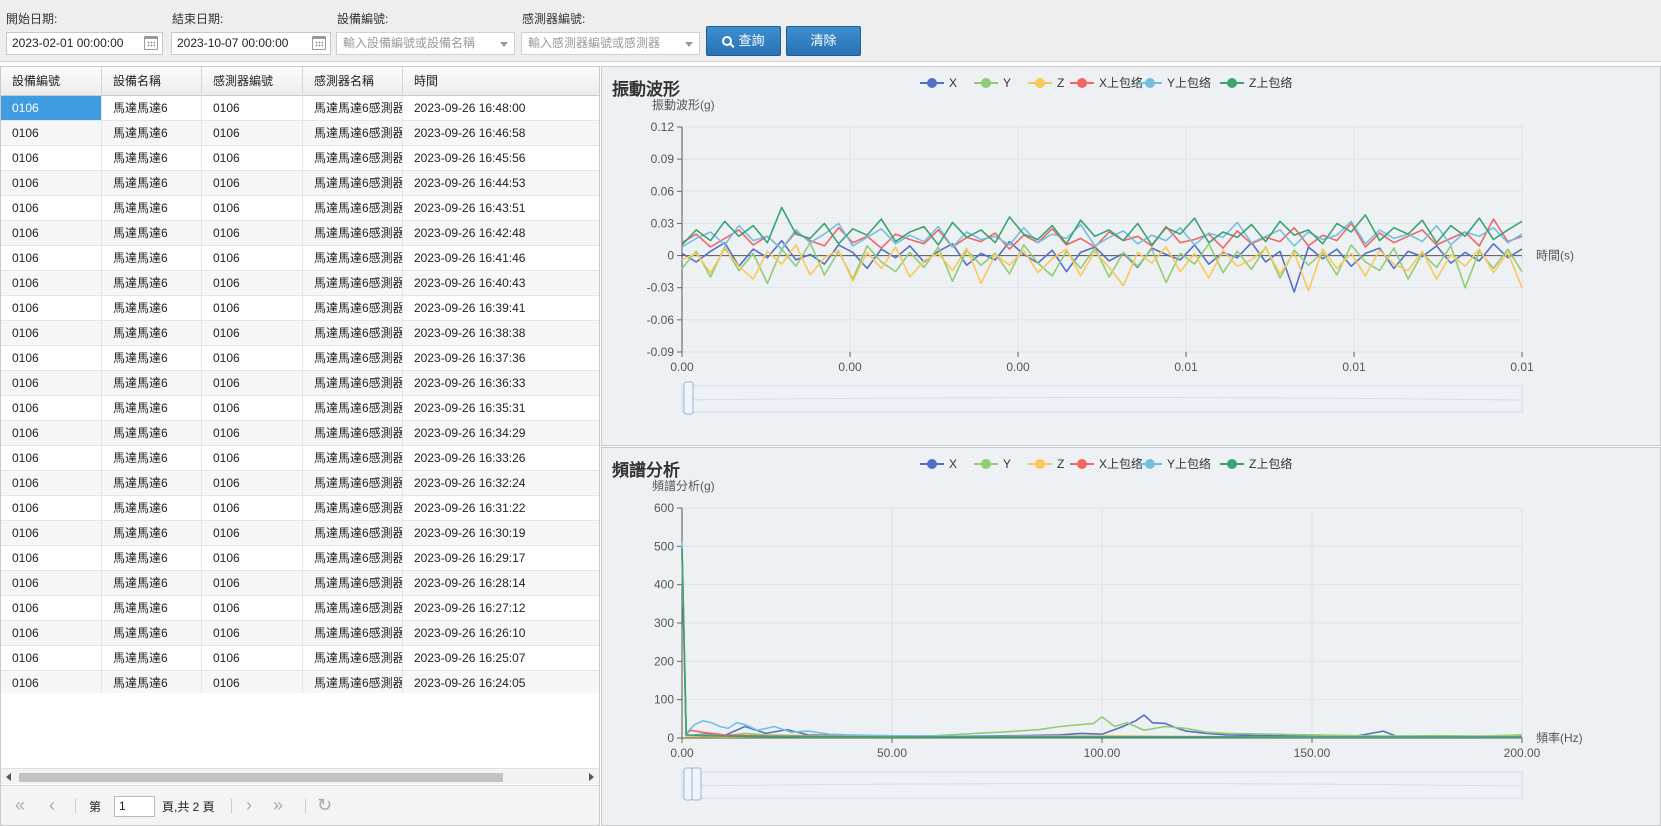 The width and height of the screenshot is (1661, 826). I want to click on table-row: 0106 馬達馬達6 0106 馬達馬達6感測器 2023-09-26 16:33:26, so click(300, 458).